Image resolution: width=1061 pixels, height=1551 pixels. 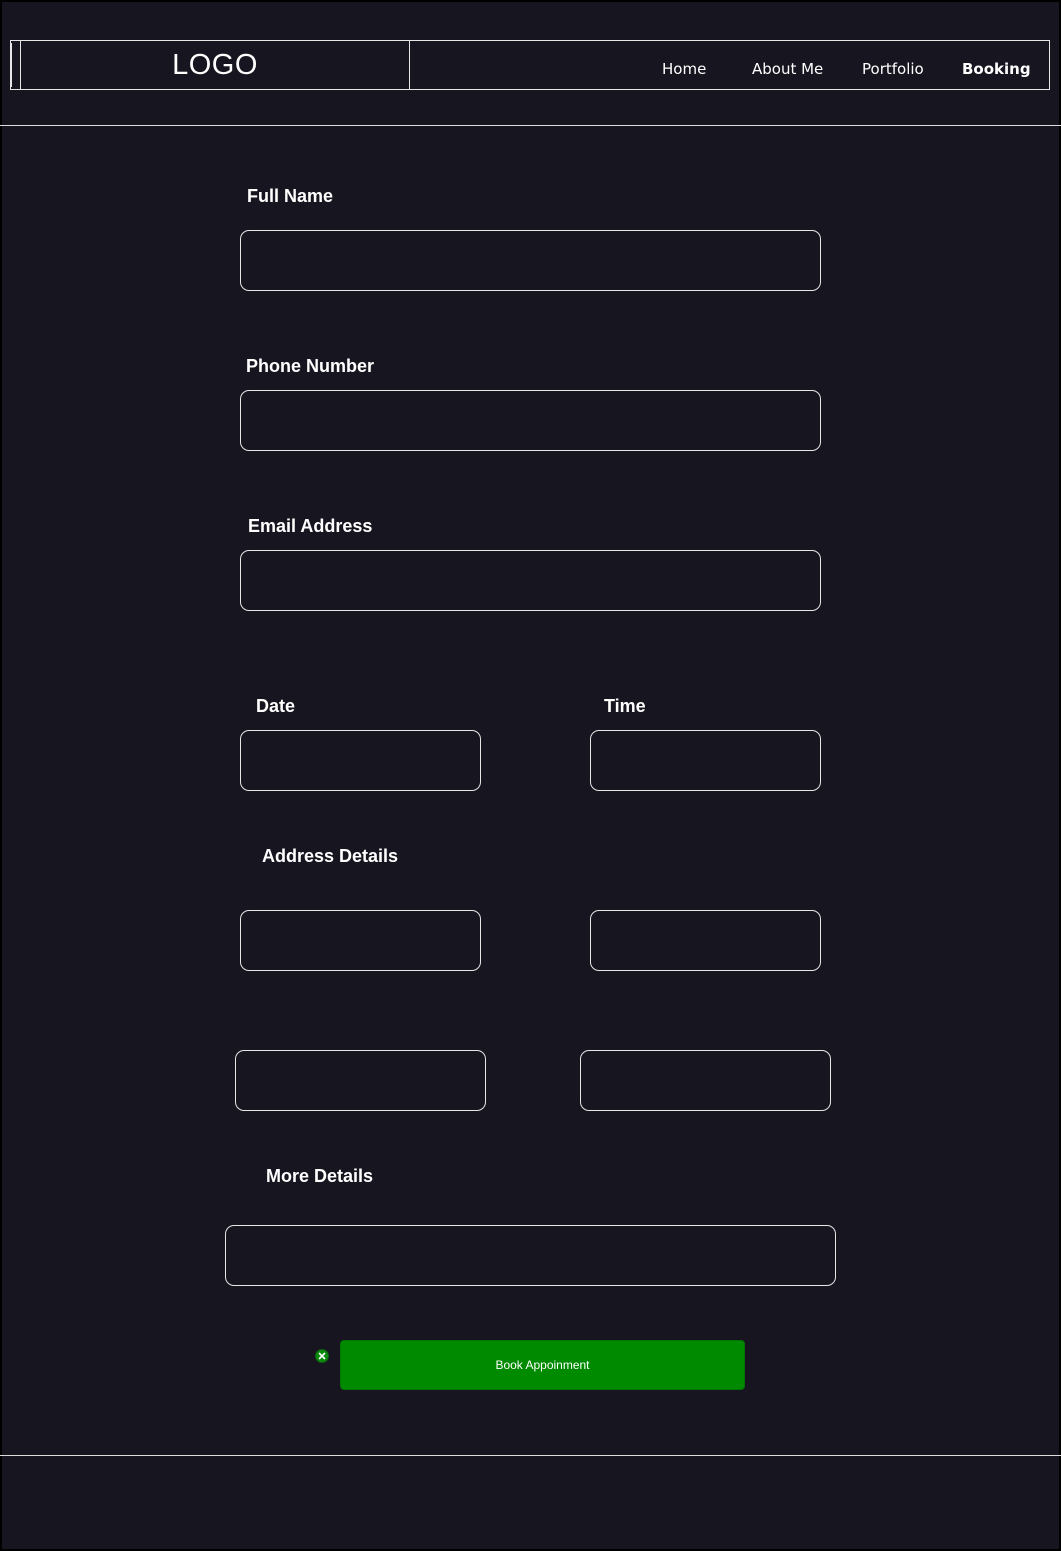 I want to click on full-name-label: Full Name, so click(x=290, y=196).